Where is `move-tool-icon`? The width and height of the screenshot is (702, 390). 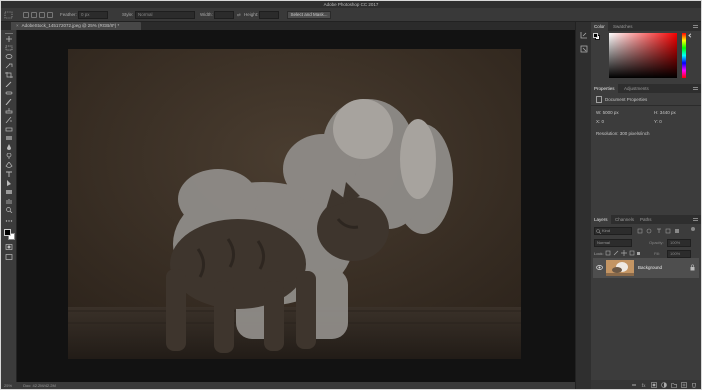 move-tool-icon is located at coordinates (9, 39).